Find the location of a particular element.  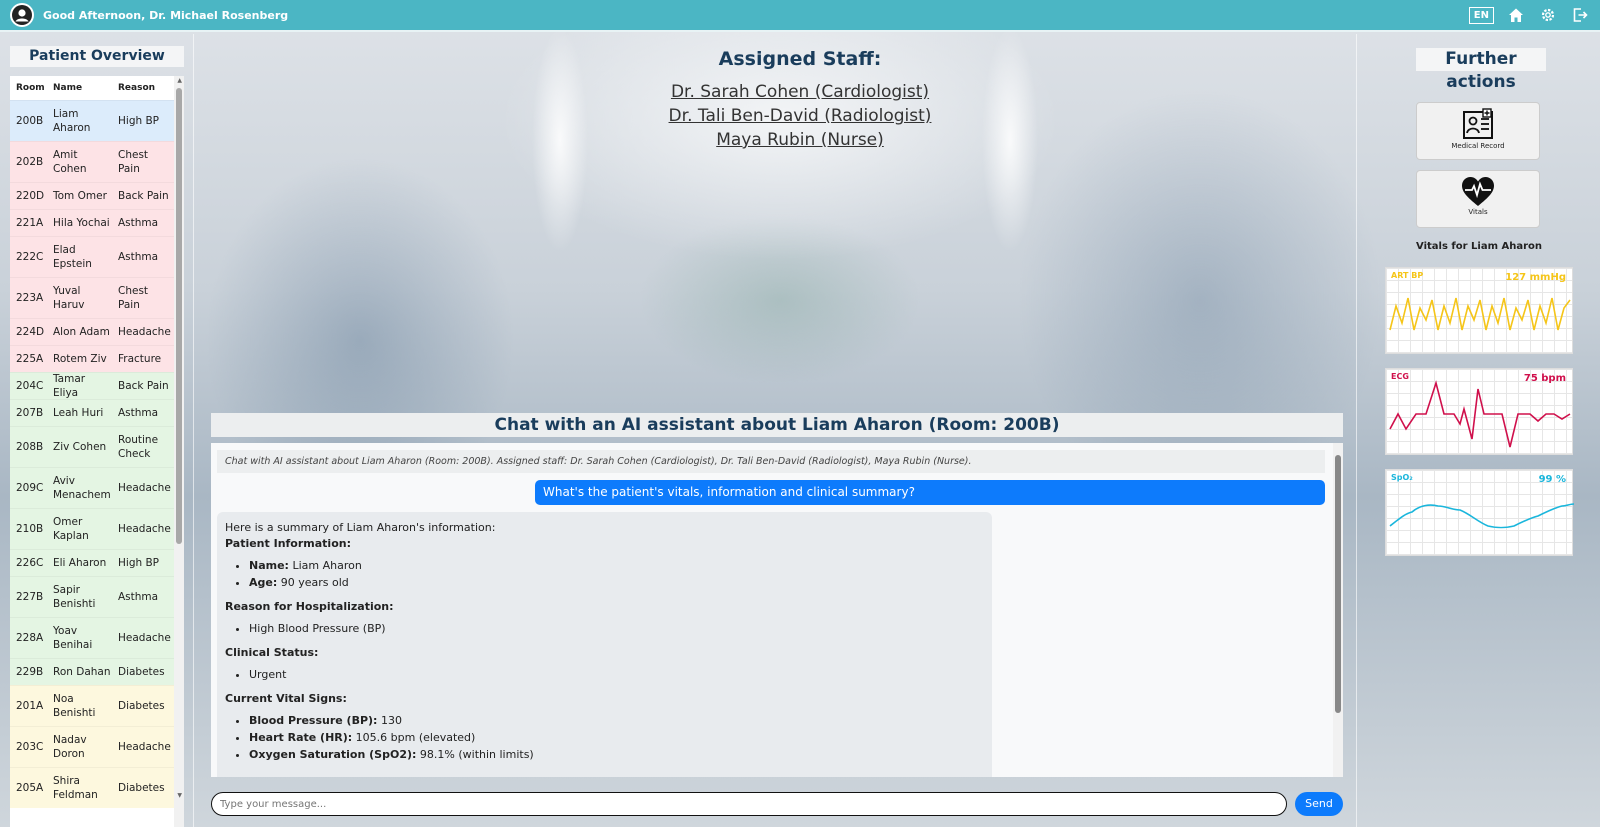

reason-value: High Blood Pressure (BP) is located at coordinates (616, 629).